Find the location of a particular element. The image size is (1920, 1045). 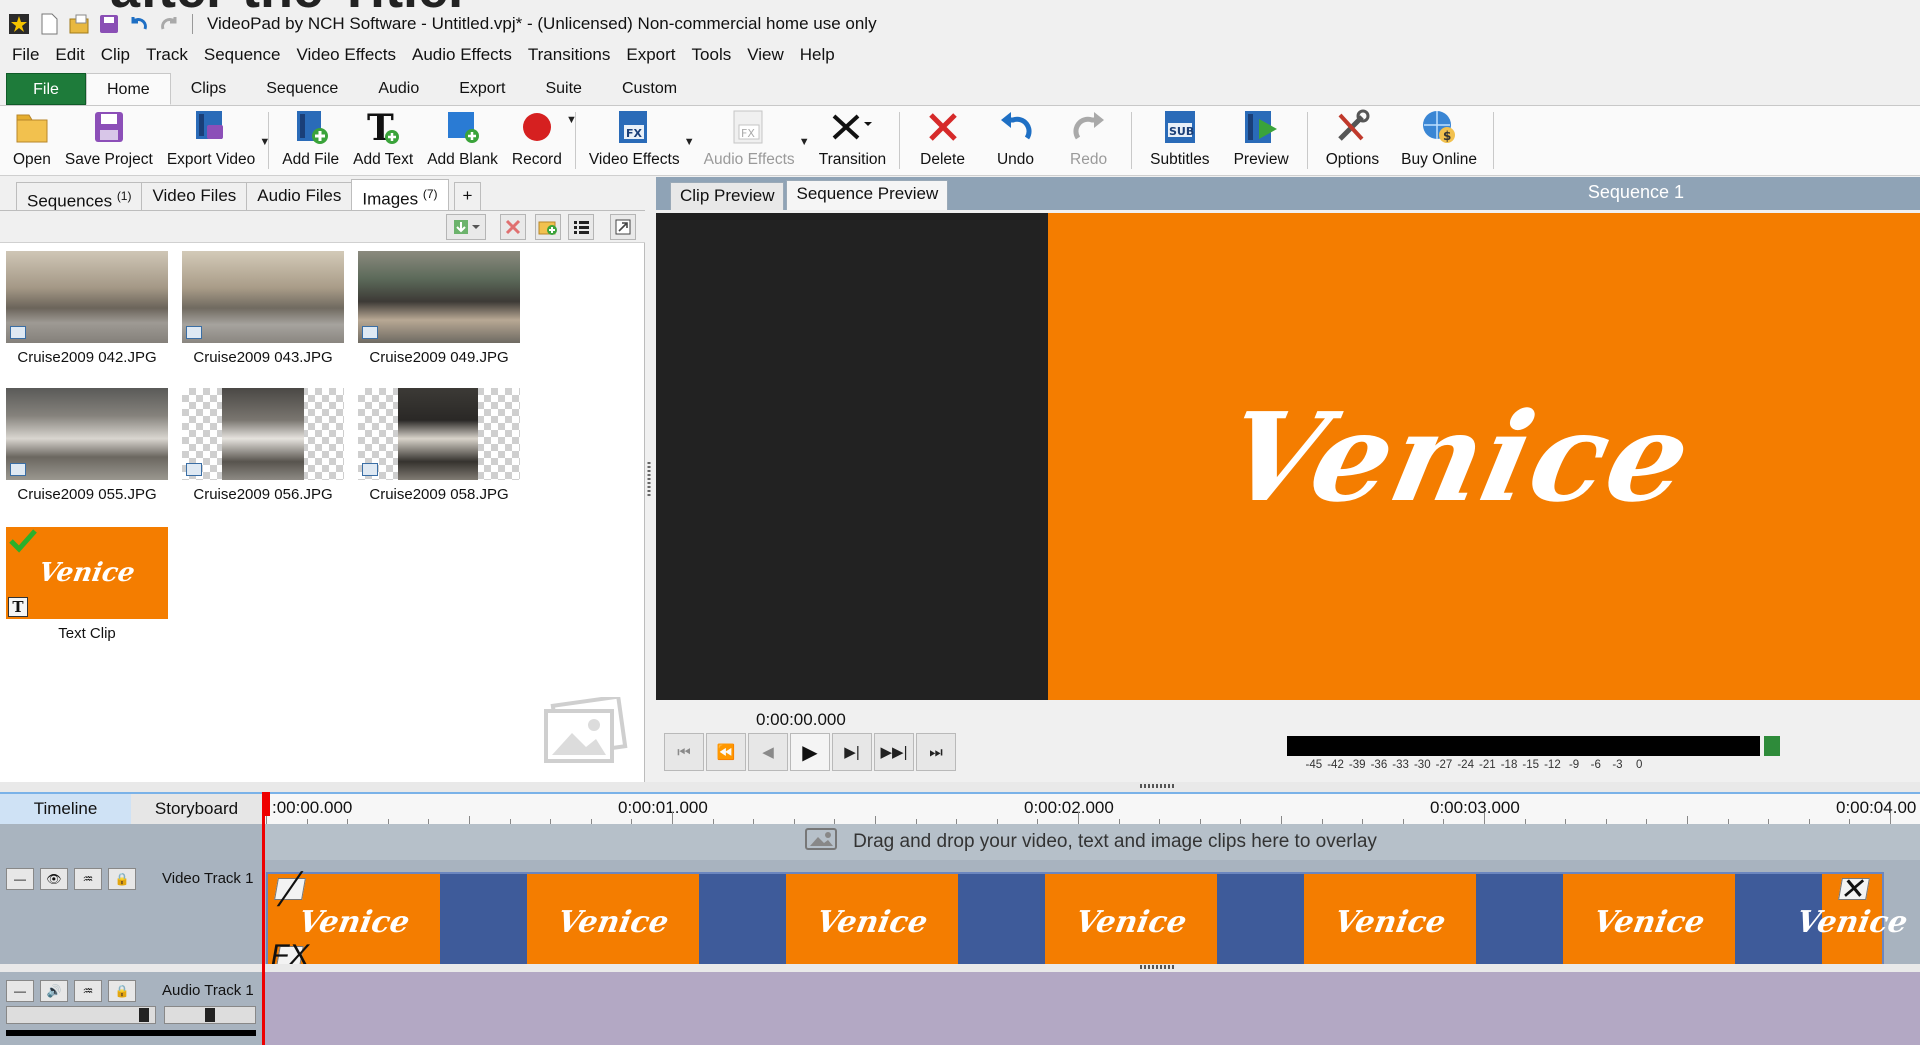

step-back-icon: ◀ is located at coordinates (768, 752).